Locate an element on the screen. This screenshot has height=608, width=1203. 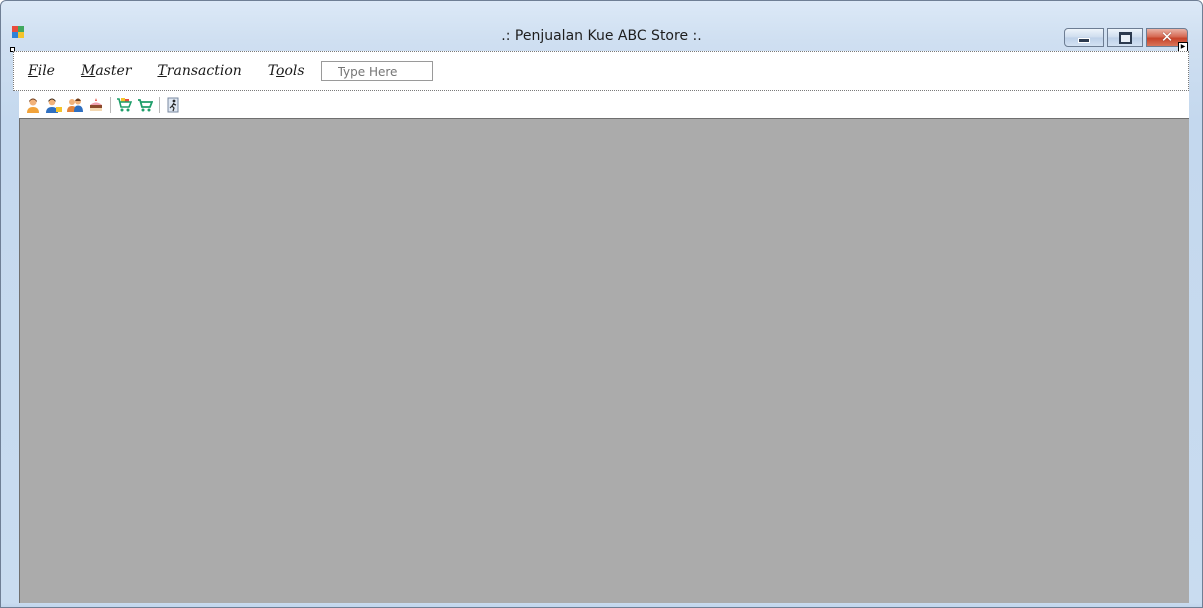
sales-full-cart-button is located at coordinates (124, 105).